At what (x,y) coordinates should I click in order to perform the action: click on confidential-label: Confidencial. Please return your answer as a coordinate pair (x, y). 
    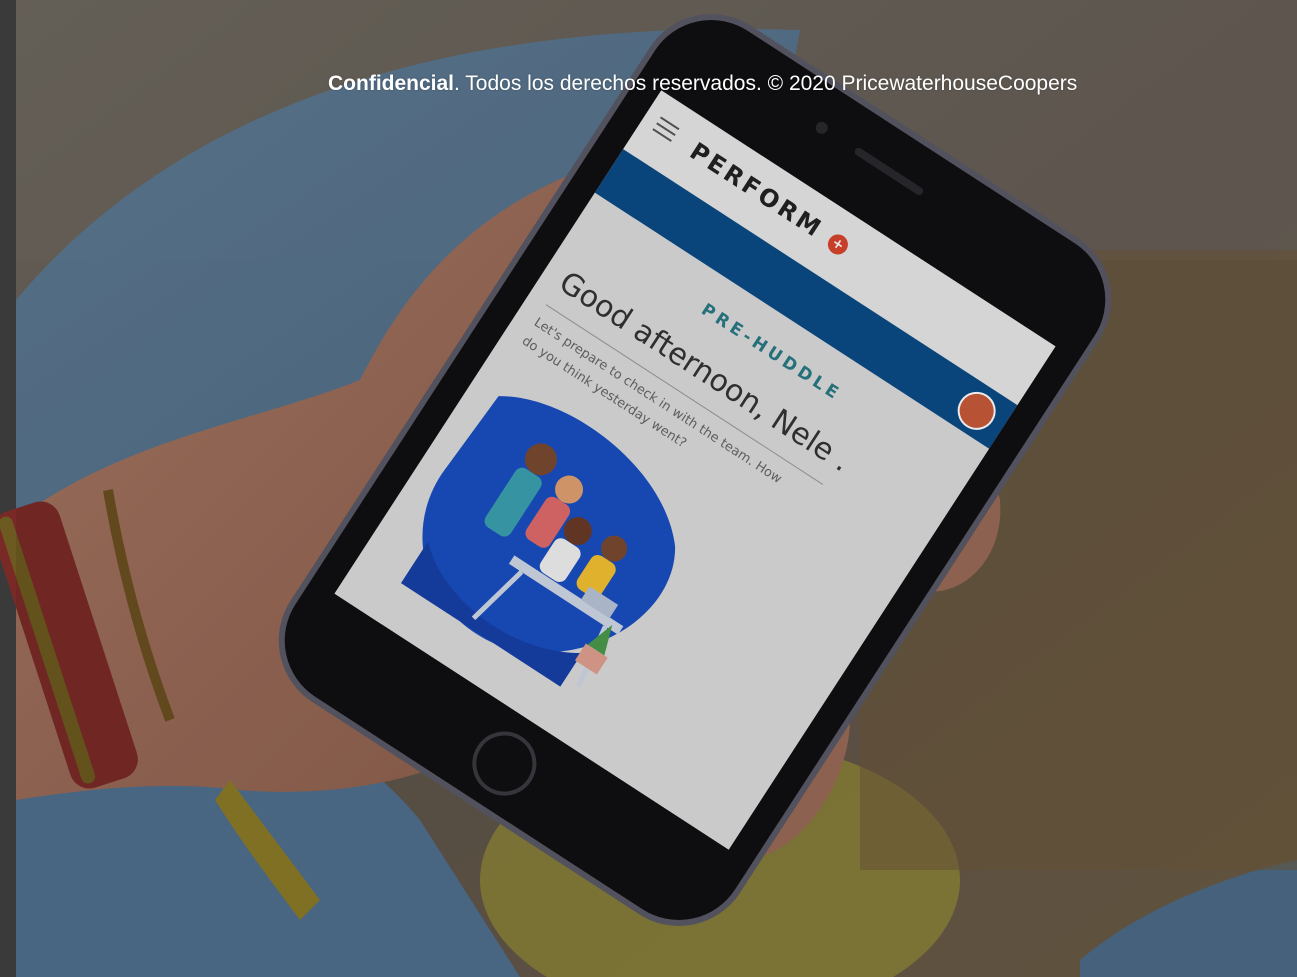
    Looking at the image, I should click on (391, 83).